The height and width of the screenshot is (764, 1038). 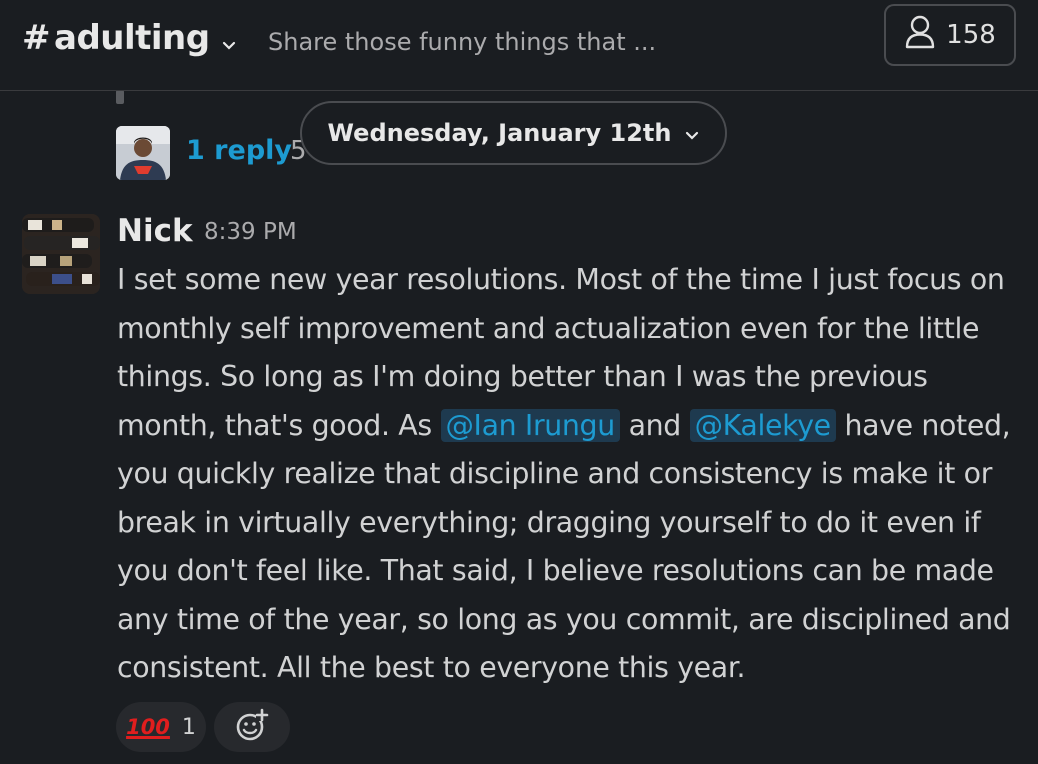 What do you see at coordinates (120, 97) in the screenshot?
I see `quote-bar` at bounding box center [120, 97].